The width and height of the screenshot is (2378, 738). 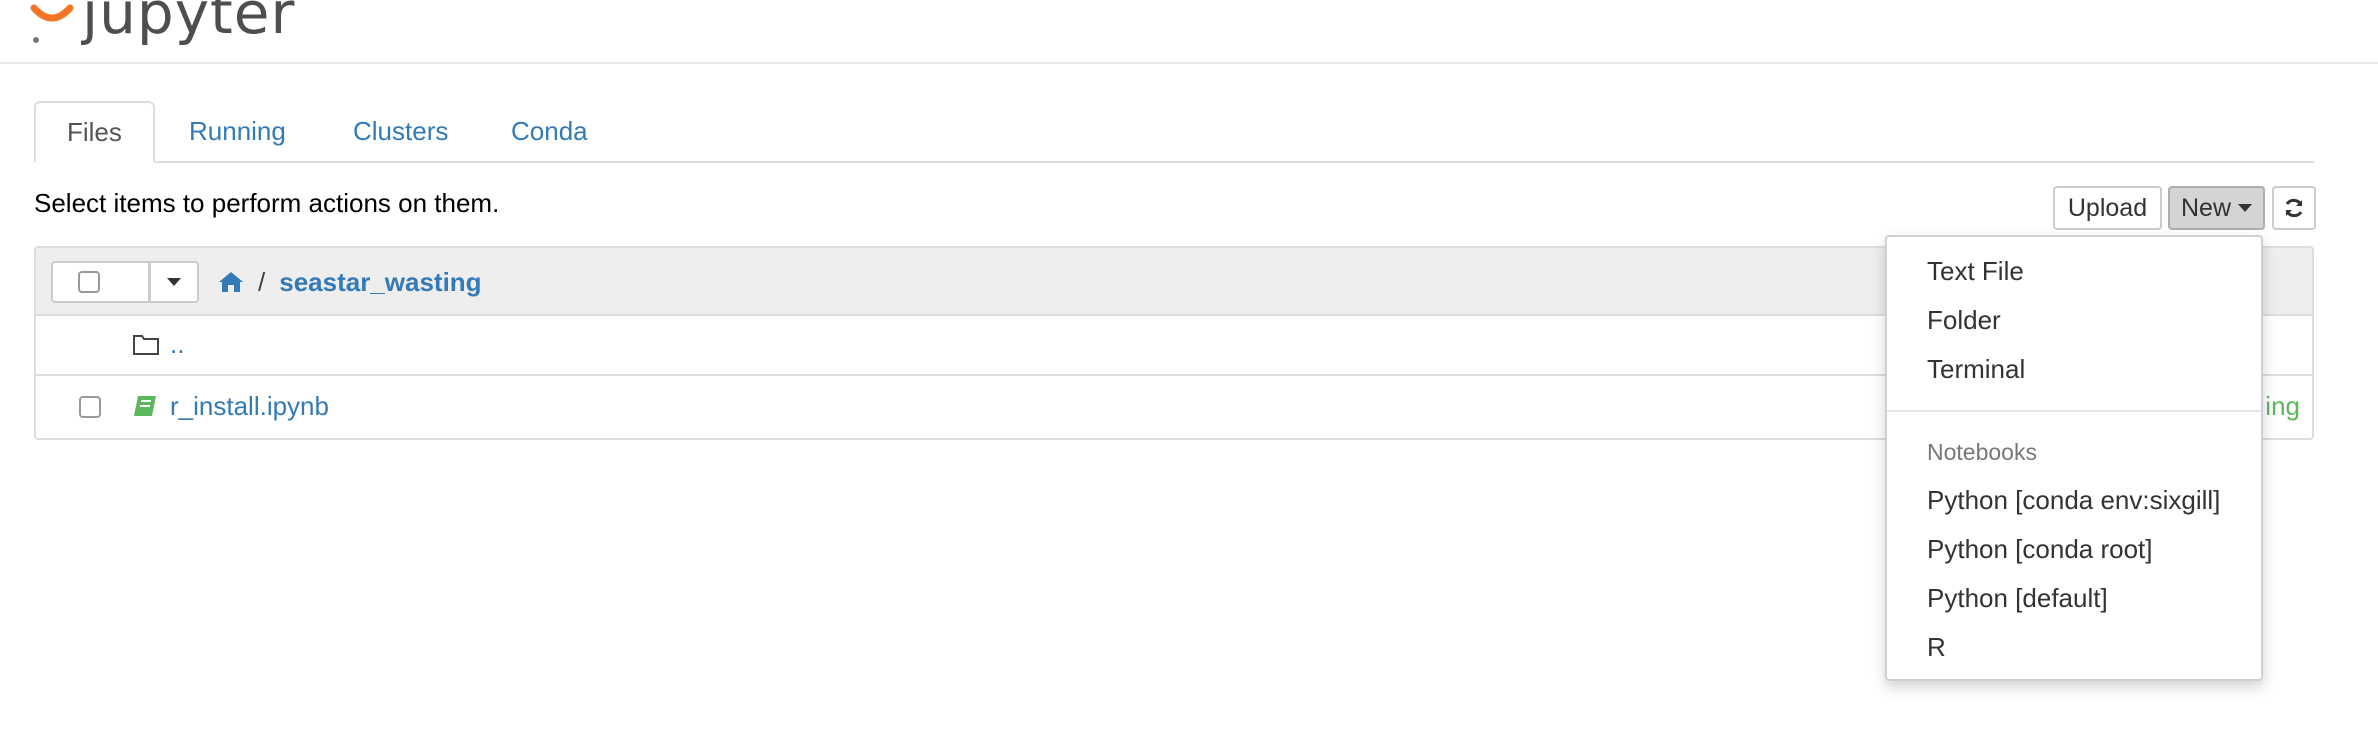 I want to click on menu-section-header: Notebooks, so click(x=1982, y=452).